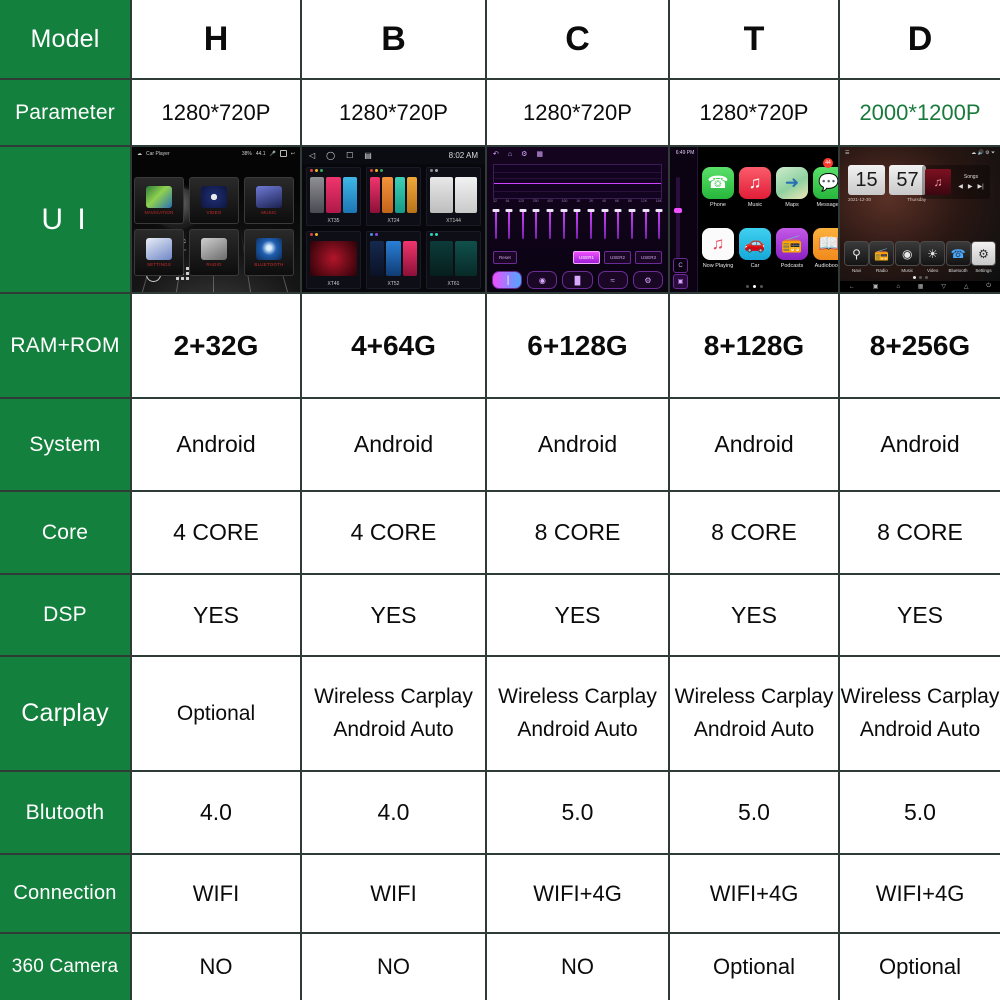 This screenshot has height=1000, width=1000. What do you see at coordinates (393, 729) in the screenshot?
I see `carplay-b-line2: Android Auto` at bounding box center [393, 729].